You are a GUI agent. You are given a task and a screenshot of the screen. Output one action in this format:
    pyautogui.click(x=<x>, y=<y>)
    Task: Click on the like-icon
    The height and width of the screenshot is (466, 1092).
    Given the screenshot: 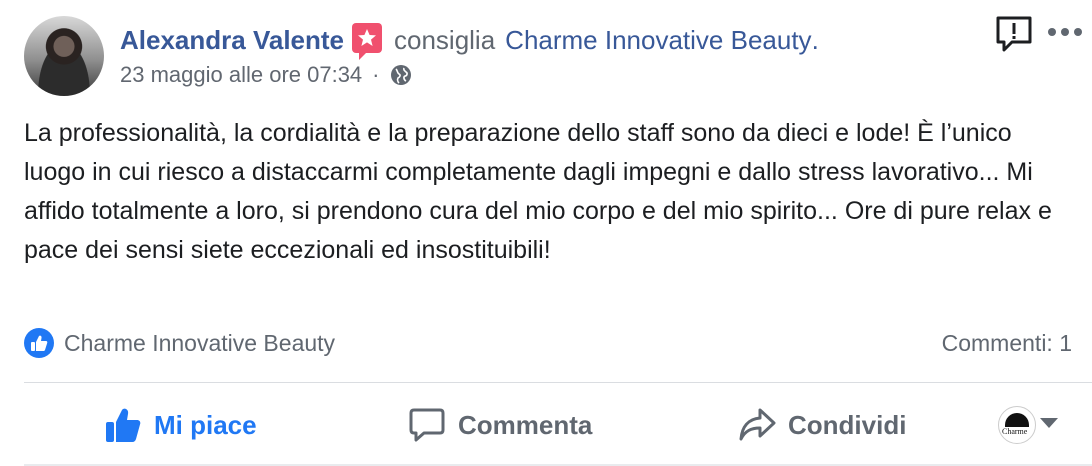 What is the action you would take?
    pyautogui.click(x=39, y=343)
    